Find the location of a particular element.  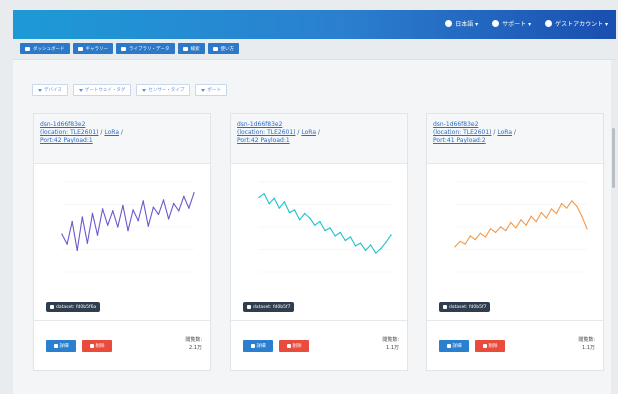

nav-howto: 使い方 is located at coordinates (223, 48).